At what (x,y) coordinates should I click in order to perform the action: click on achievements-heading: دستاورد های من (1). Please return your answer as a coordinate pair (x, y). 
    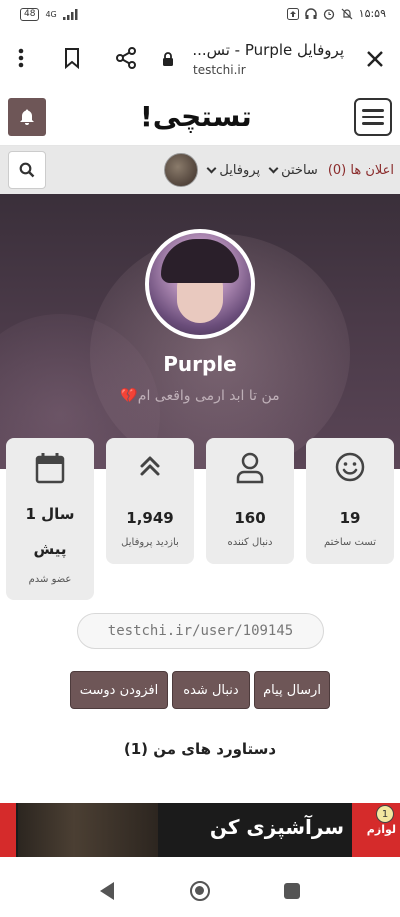
    Looking at the image, I should click on (200, 749).